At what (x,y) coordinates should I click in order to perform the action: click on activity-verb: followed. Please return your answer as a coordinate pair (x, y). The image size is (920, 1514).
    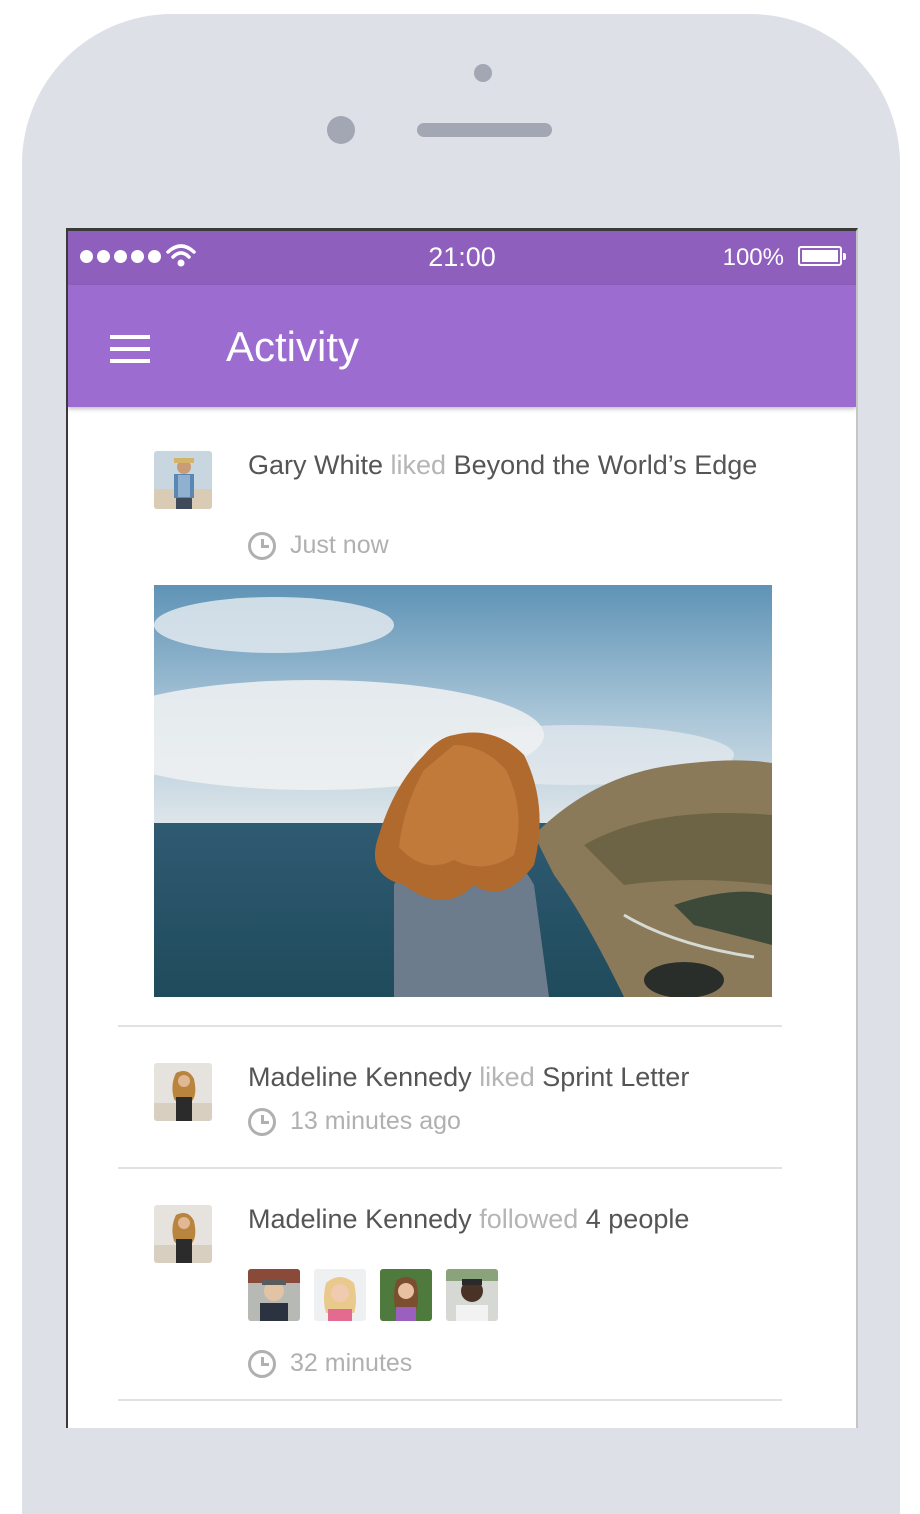
    Looking at the image, I should click on (529, 1219).